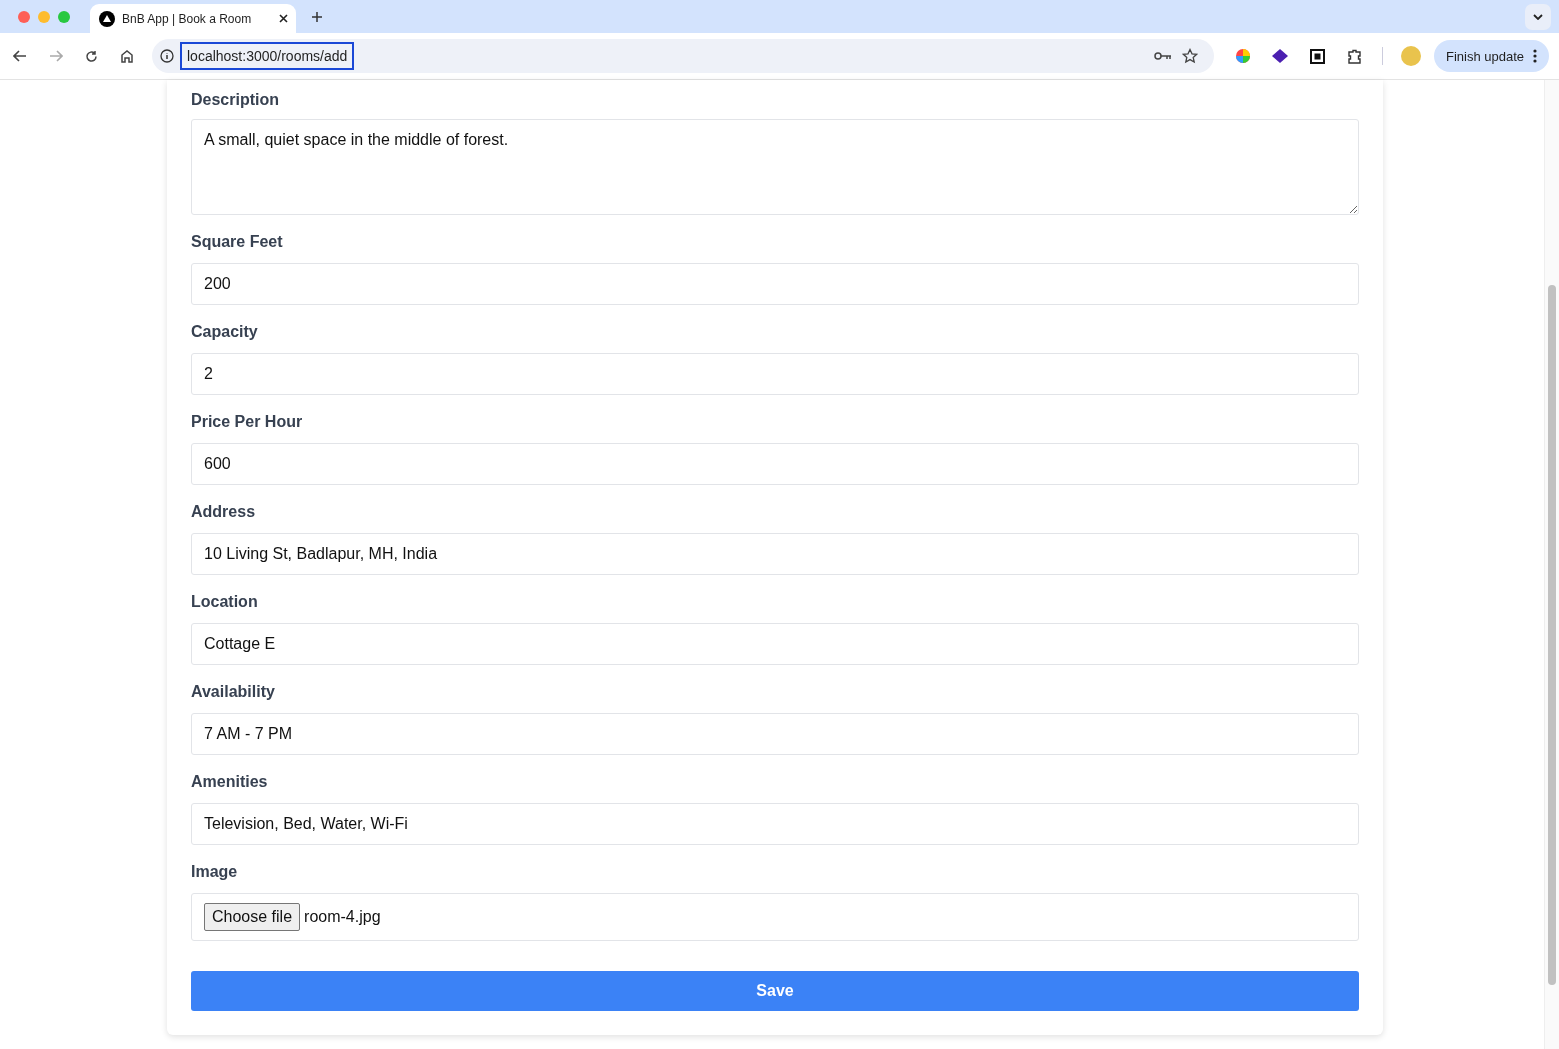 The image size is (1559, 1049). Describe the element at coordinates (775, 734) in the screenshot. I see `text-field: 7 AM - 7 PM` at that location.